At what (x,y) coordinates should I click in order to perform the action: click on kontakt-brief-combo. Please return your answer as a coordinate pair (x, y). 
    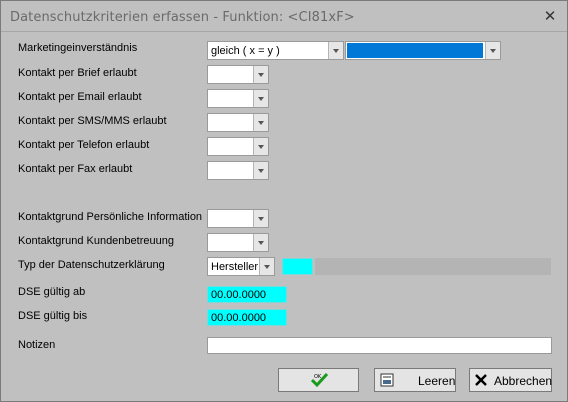
    Looking at the image, I should click on (238, 74).